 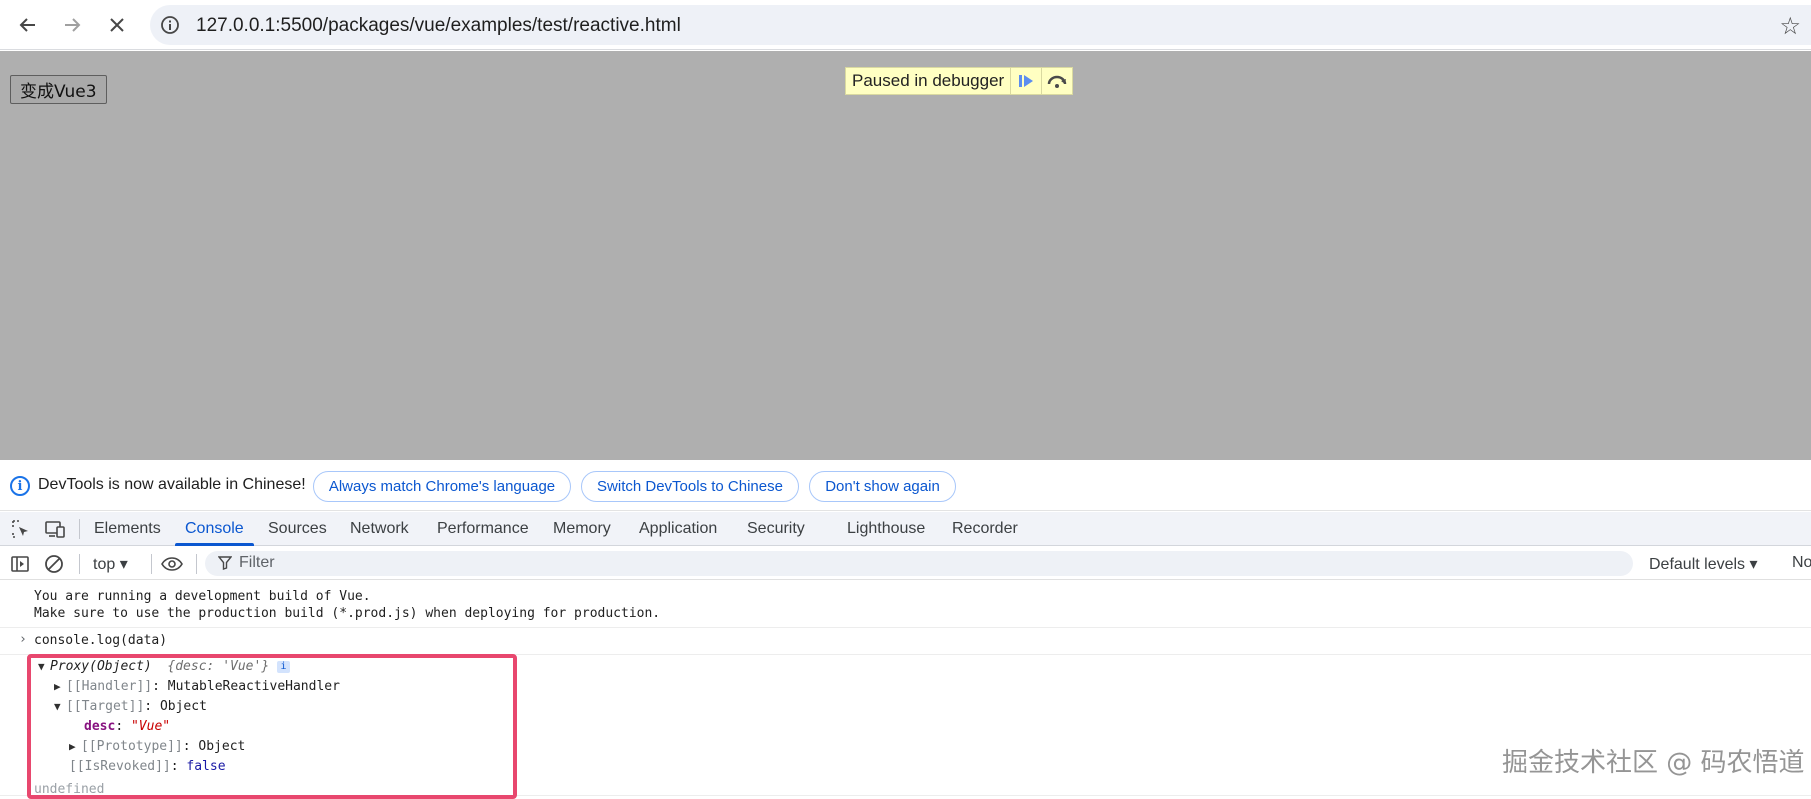 I want to click on issues-counter-label: No, so click(x=1801, y=563).